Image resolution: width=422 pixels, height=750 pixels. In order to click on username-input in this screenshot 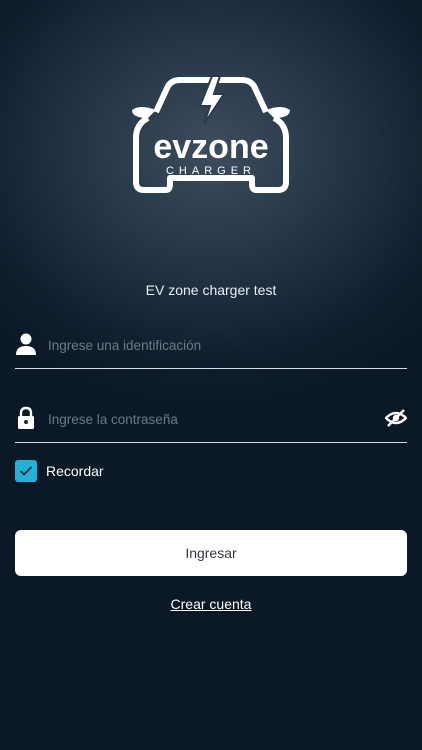, I will do `click(213, 345)`.